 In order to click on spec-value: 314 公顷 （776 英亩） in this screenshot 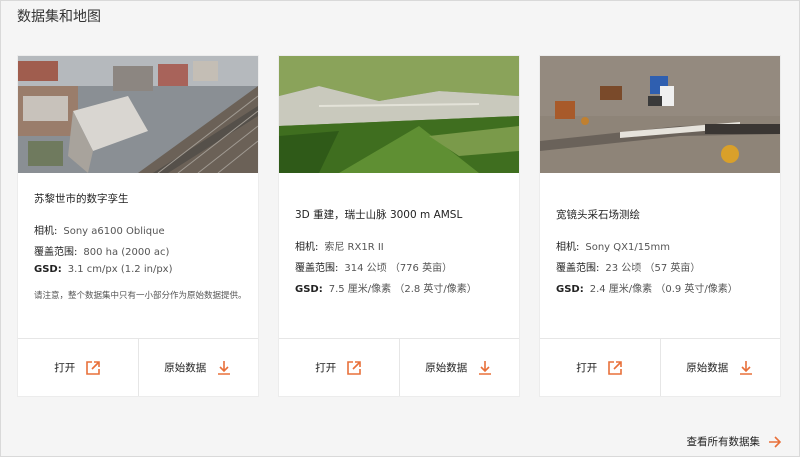, I will do `click(398, 268)`.